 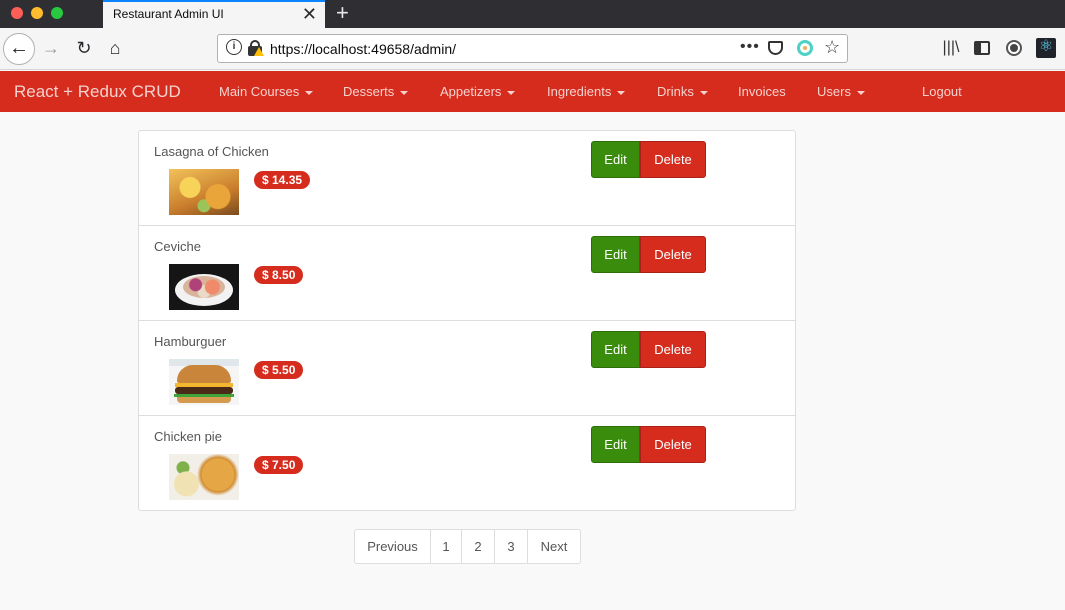 What do you see at coordinates (204, 192) in the screenshot?
I see `lasagna-image` at bounding box center [204, 192].